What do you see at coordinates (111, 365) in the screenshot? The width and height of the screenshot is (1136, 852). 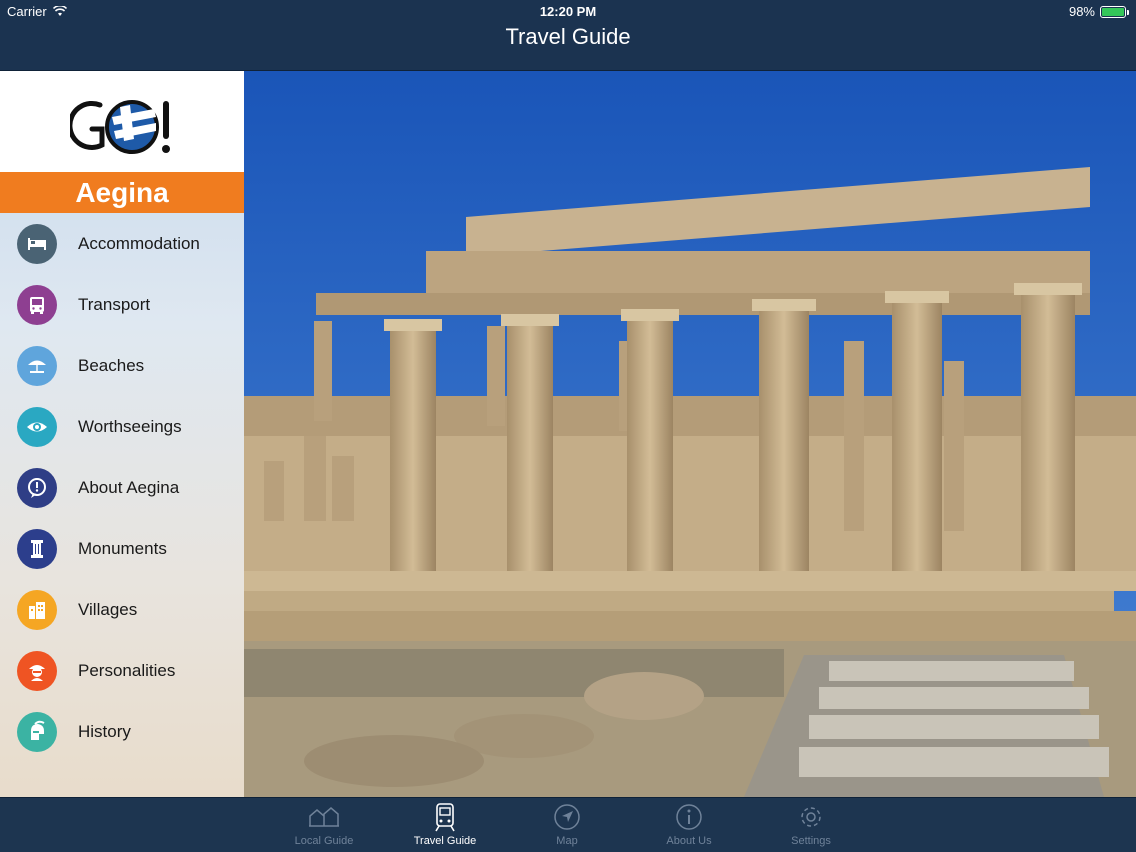 I see `menu-label: Beaches` at bounding box center [111, 365].